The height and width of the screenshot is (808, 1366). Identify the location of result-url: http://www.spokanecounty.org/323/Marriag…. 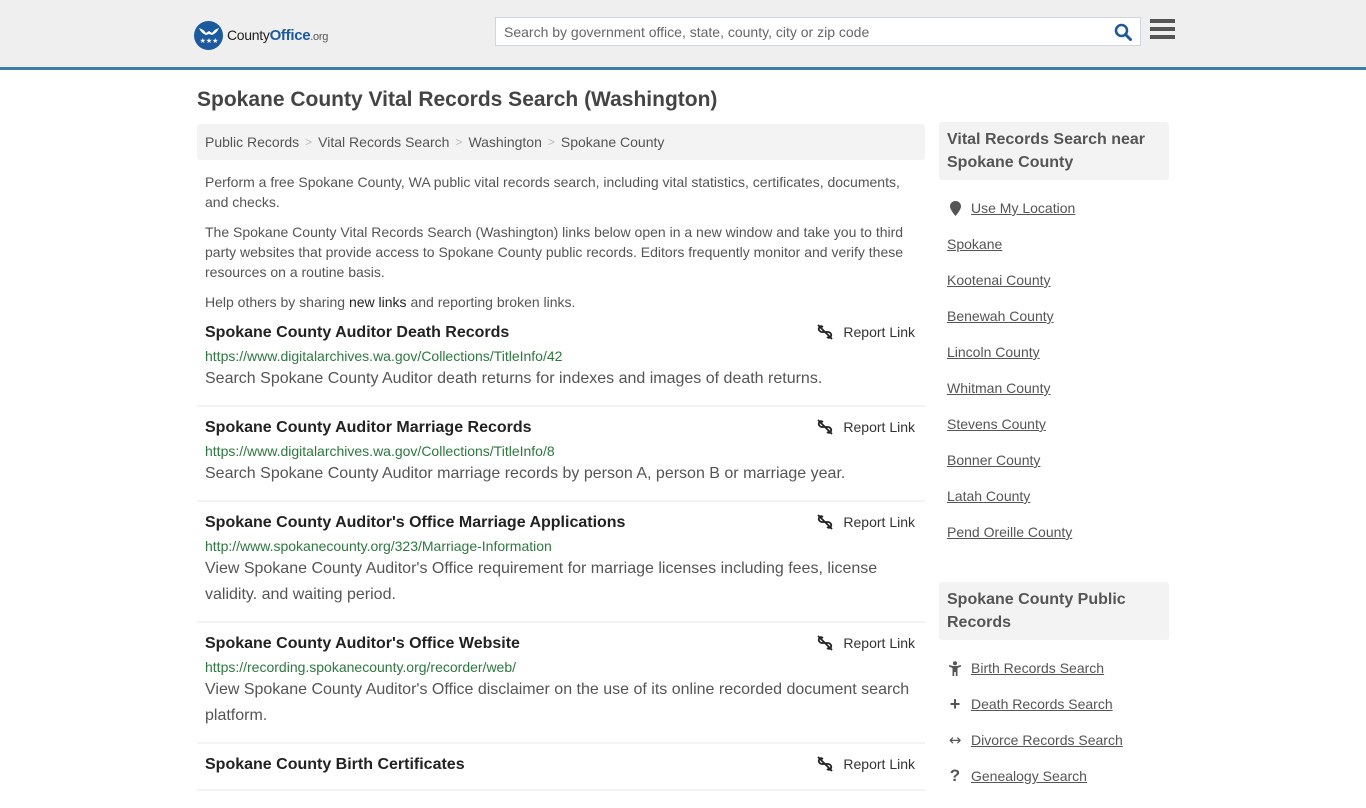
(378, 546).